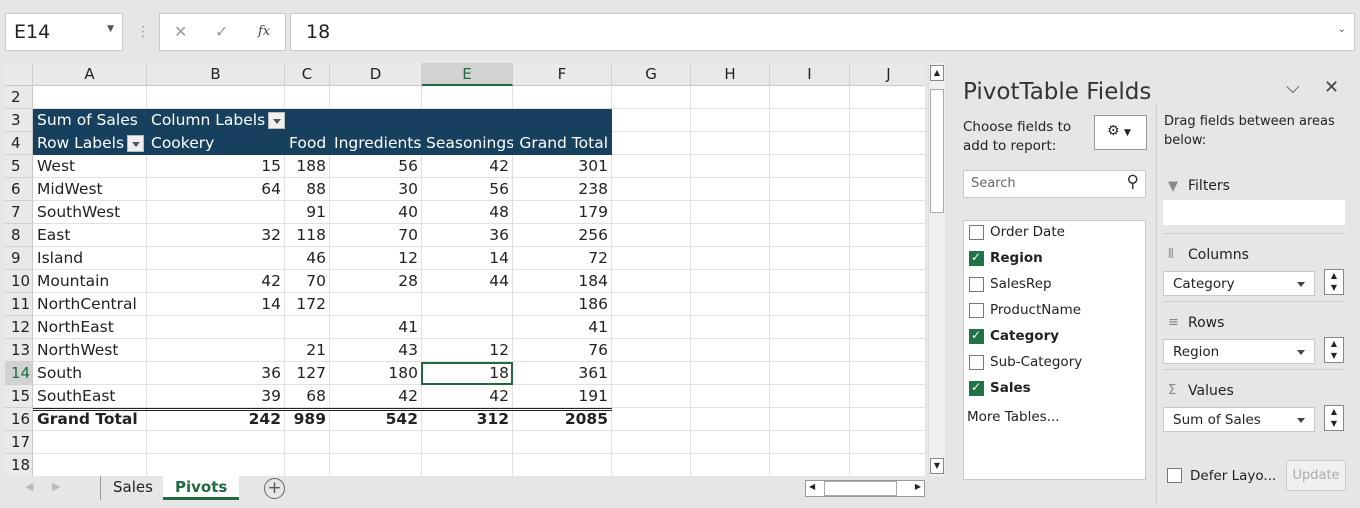  What do you see at coordinates (376, 373) in the screenshot?
I see `pivot-value-cell: 180` at bounding box center [376, 373].